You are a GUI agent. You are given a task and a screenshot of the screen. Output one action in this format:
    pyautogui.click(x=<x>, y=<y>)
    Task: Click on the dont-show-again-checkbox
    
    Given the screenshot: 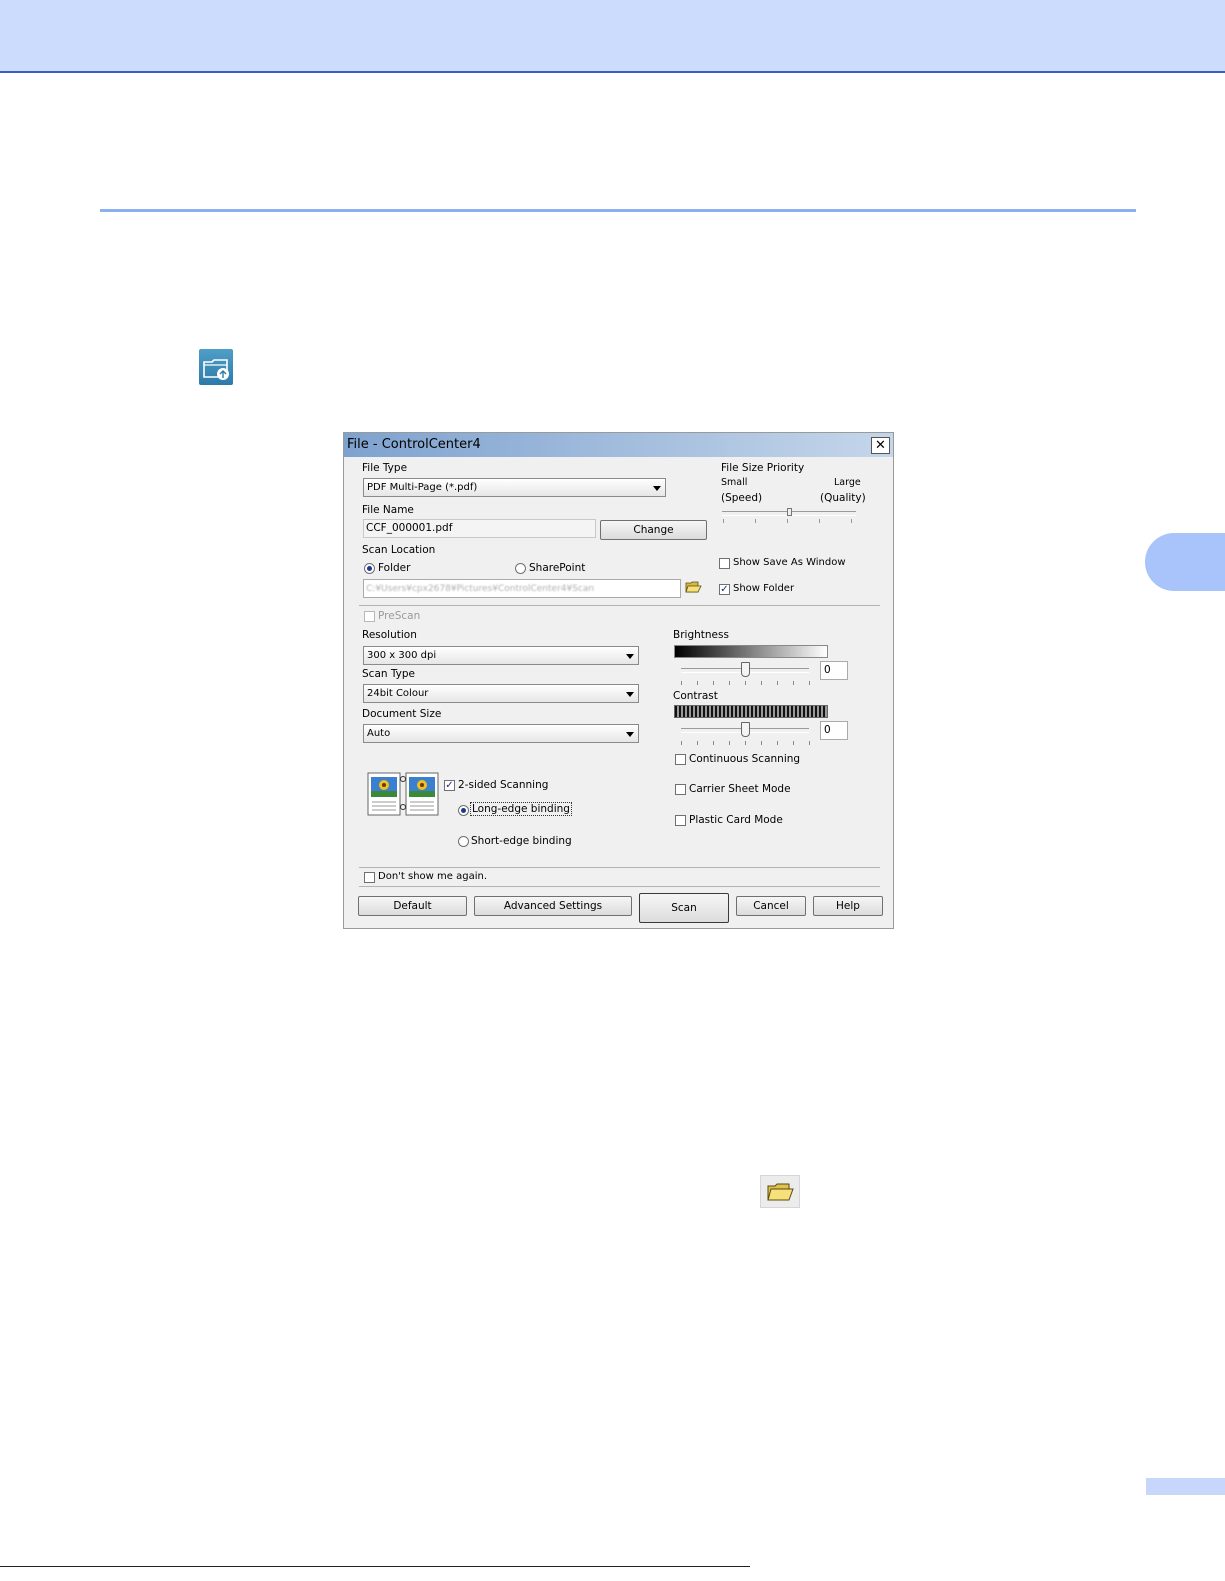 What is the action you would take?
    pyautogui.click(x=369, y=877)
    